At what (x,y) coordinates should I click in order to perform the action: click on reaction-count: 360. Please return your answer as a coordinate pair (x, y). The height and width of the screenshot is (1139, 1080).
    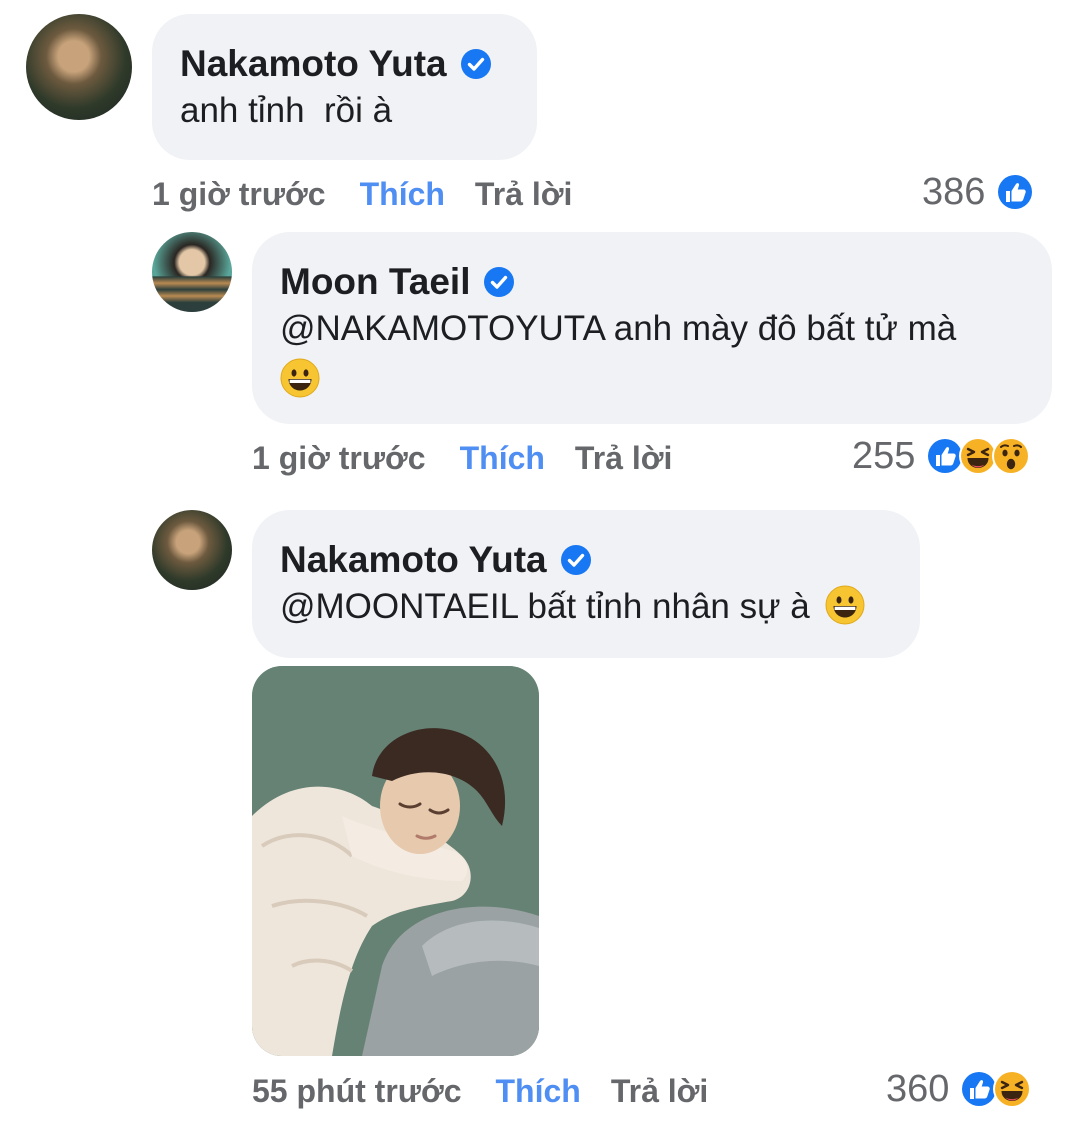
    Looking at the image, I should click on (918, 1088).